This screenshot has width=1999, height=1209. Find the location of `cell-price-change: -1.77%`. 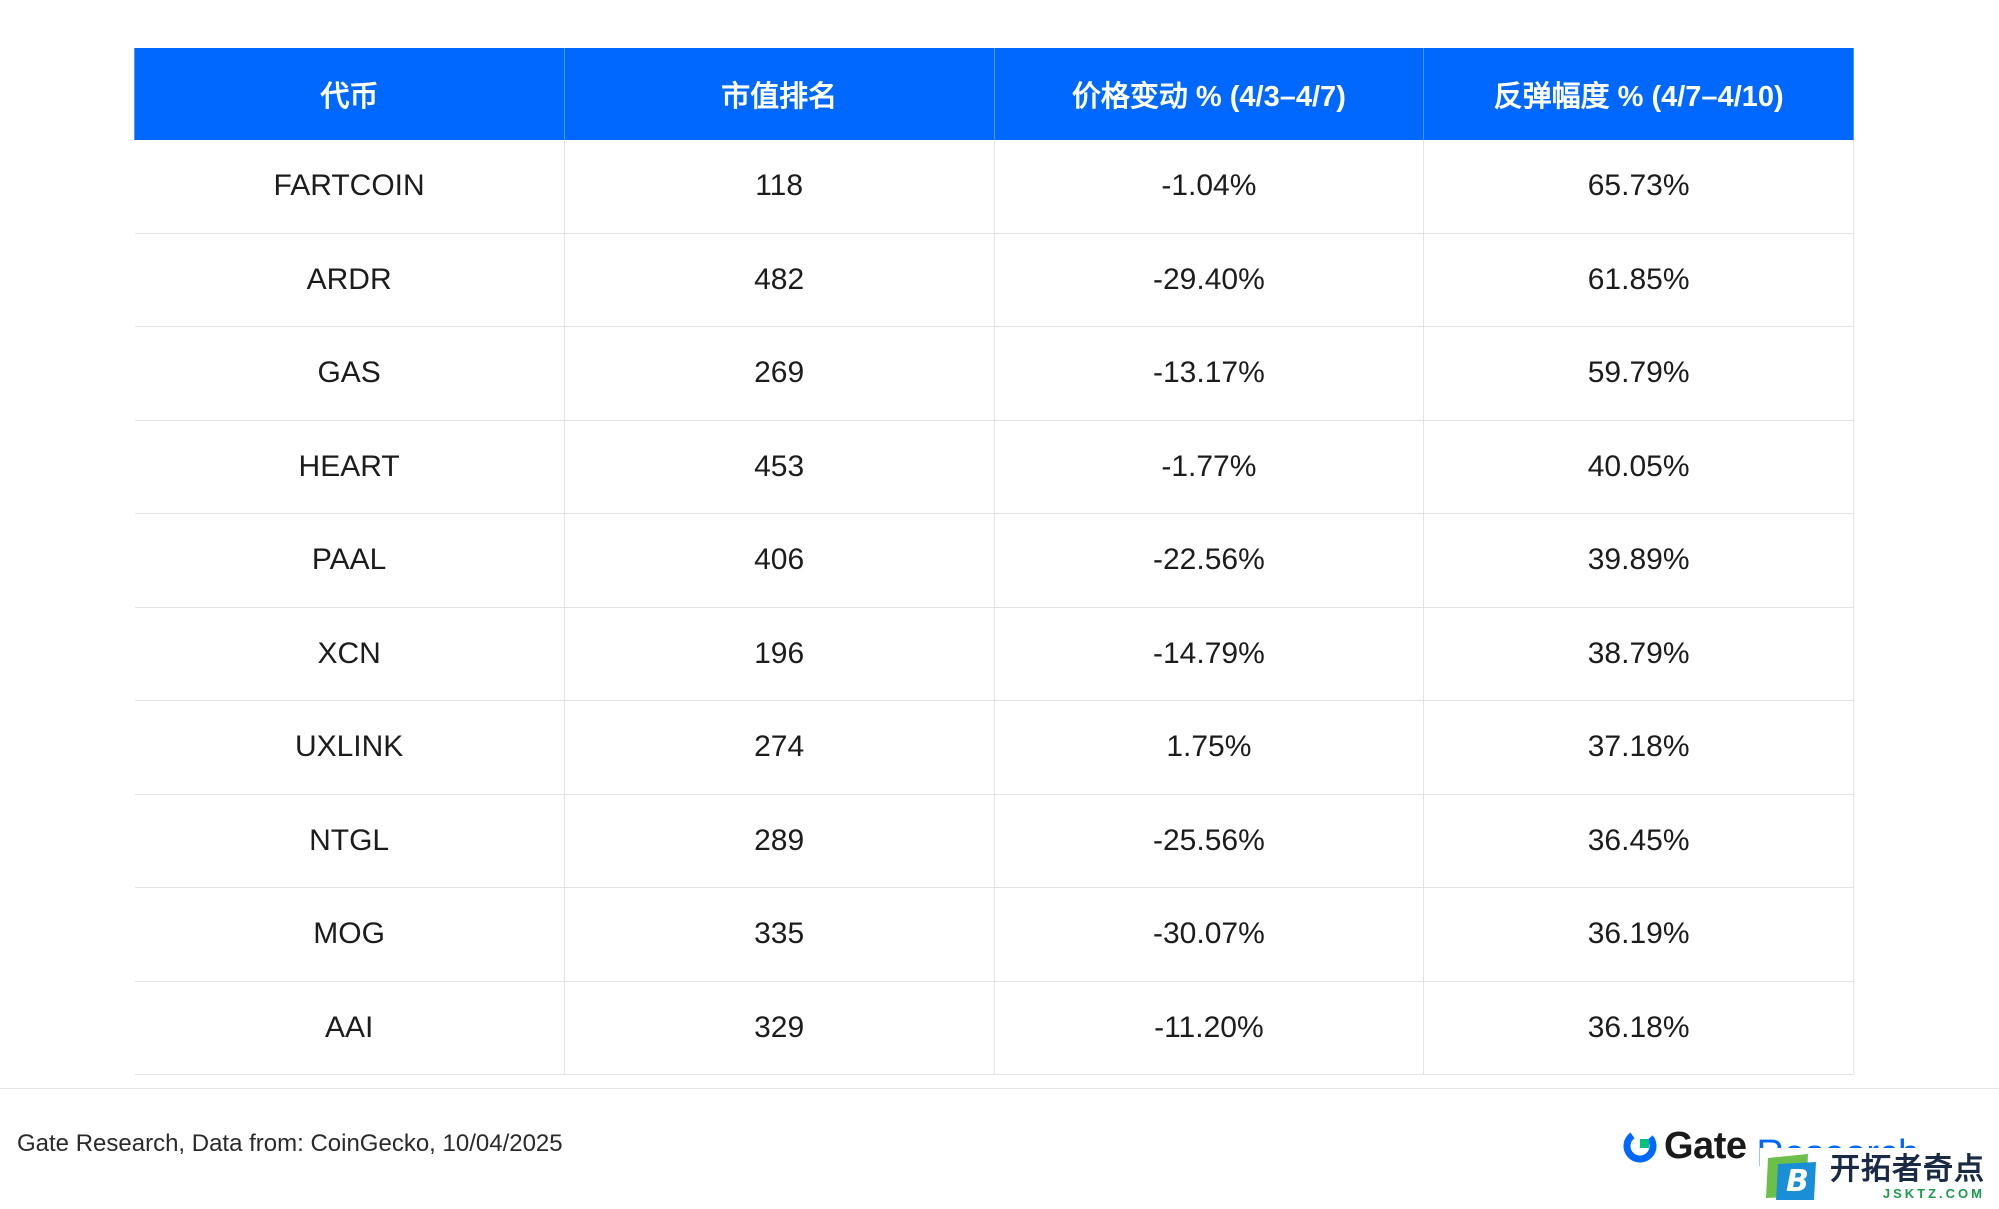

cell-price-change: -1.77% is located at coordinates (1208, 467).